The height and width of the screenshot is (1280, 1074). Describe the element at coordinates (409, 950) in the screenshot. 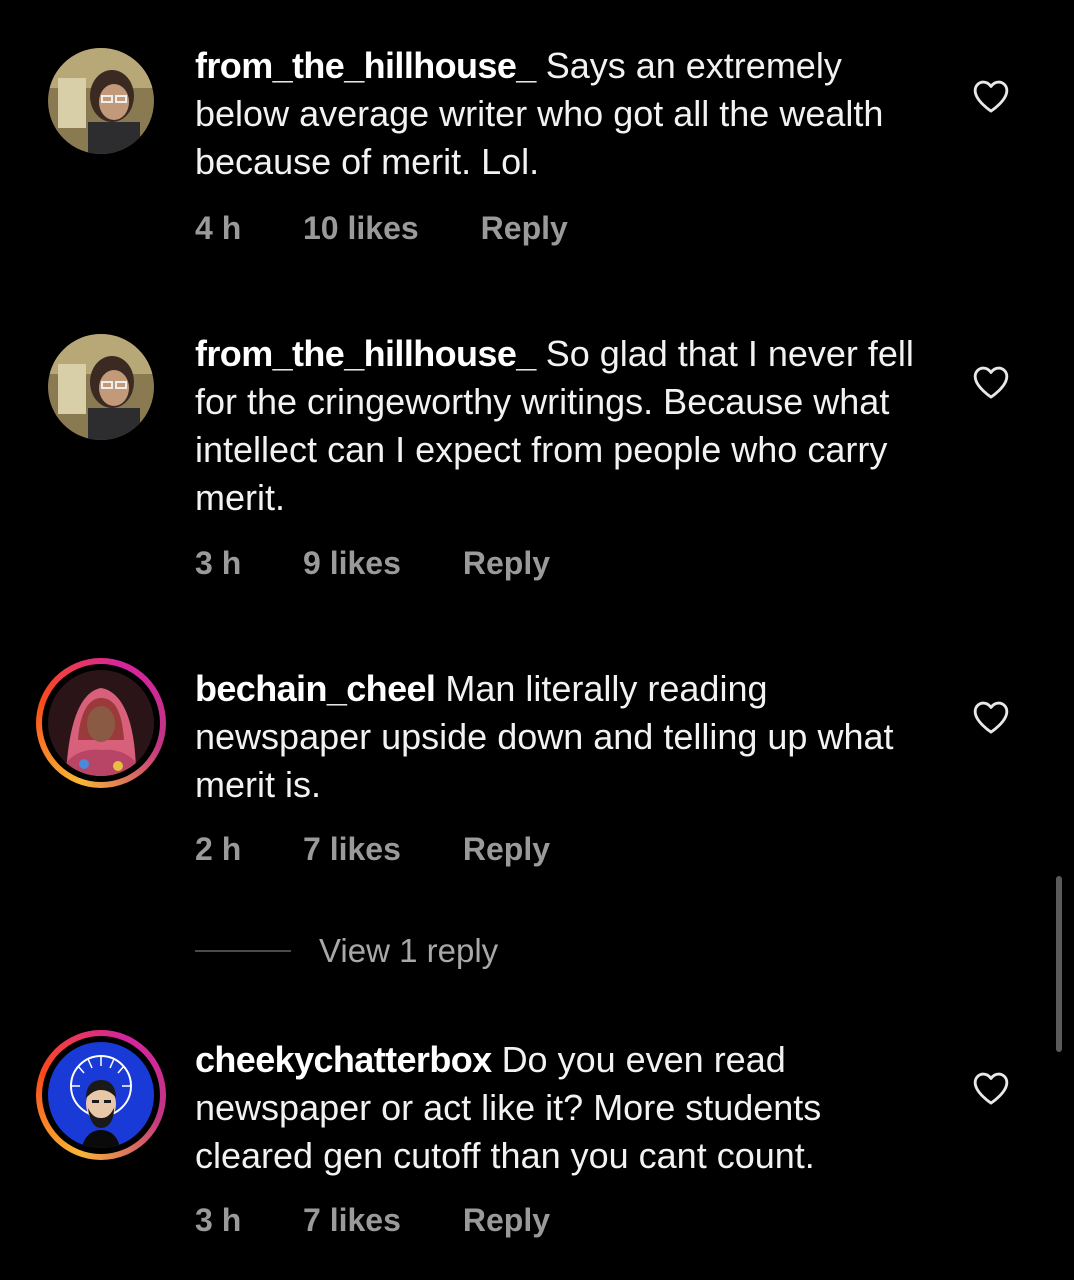

I see `view-replies-label: View 1 reply` at that location.